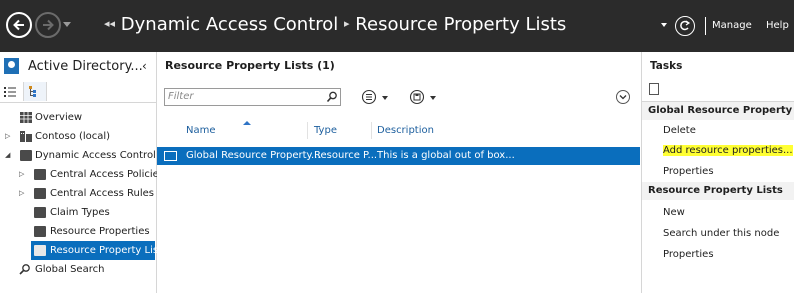 This screenshot has height=293, width=794. I want to click on tree-item-dynamic-access-control: ◢ Dynamic Access Control, so click(78, 155).